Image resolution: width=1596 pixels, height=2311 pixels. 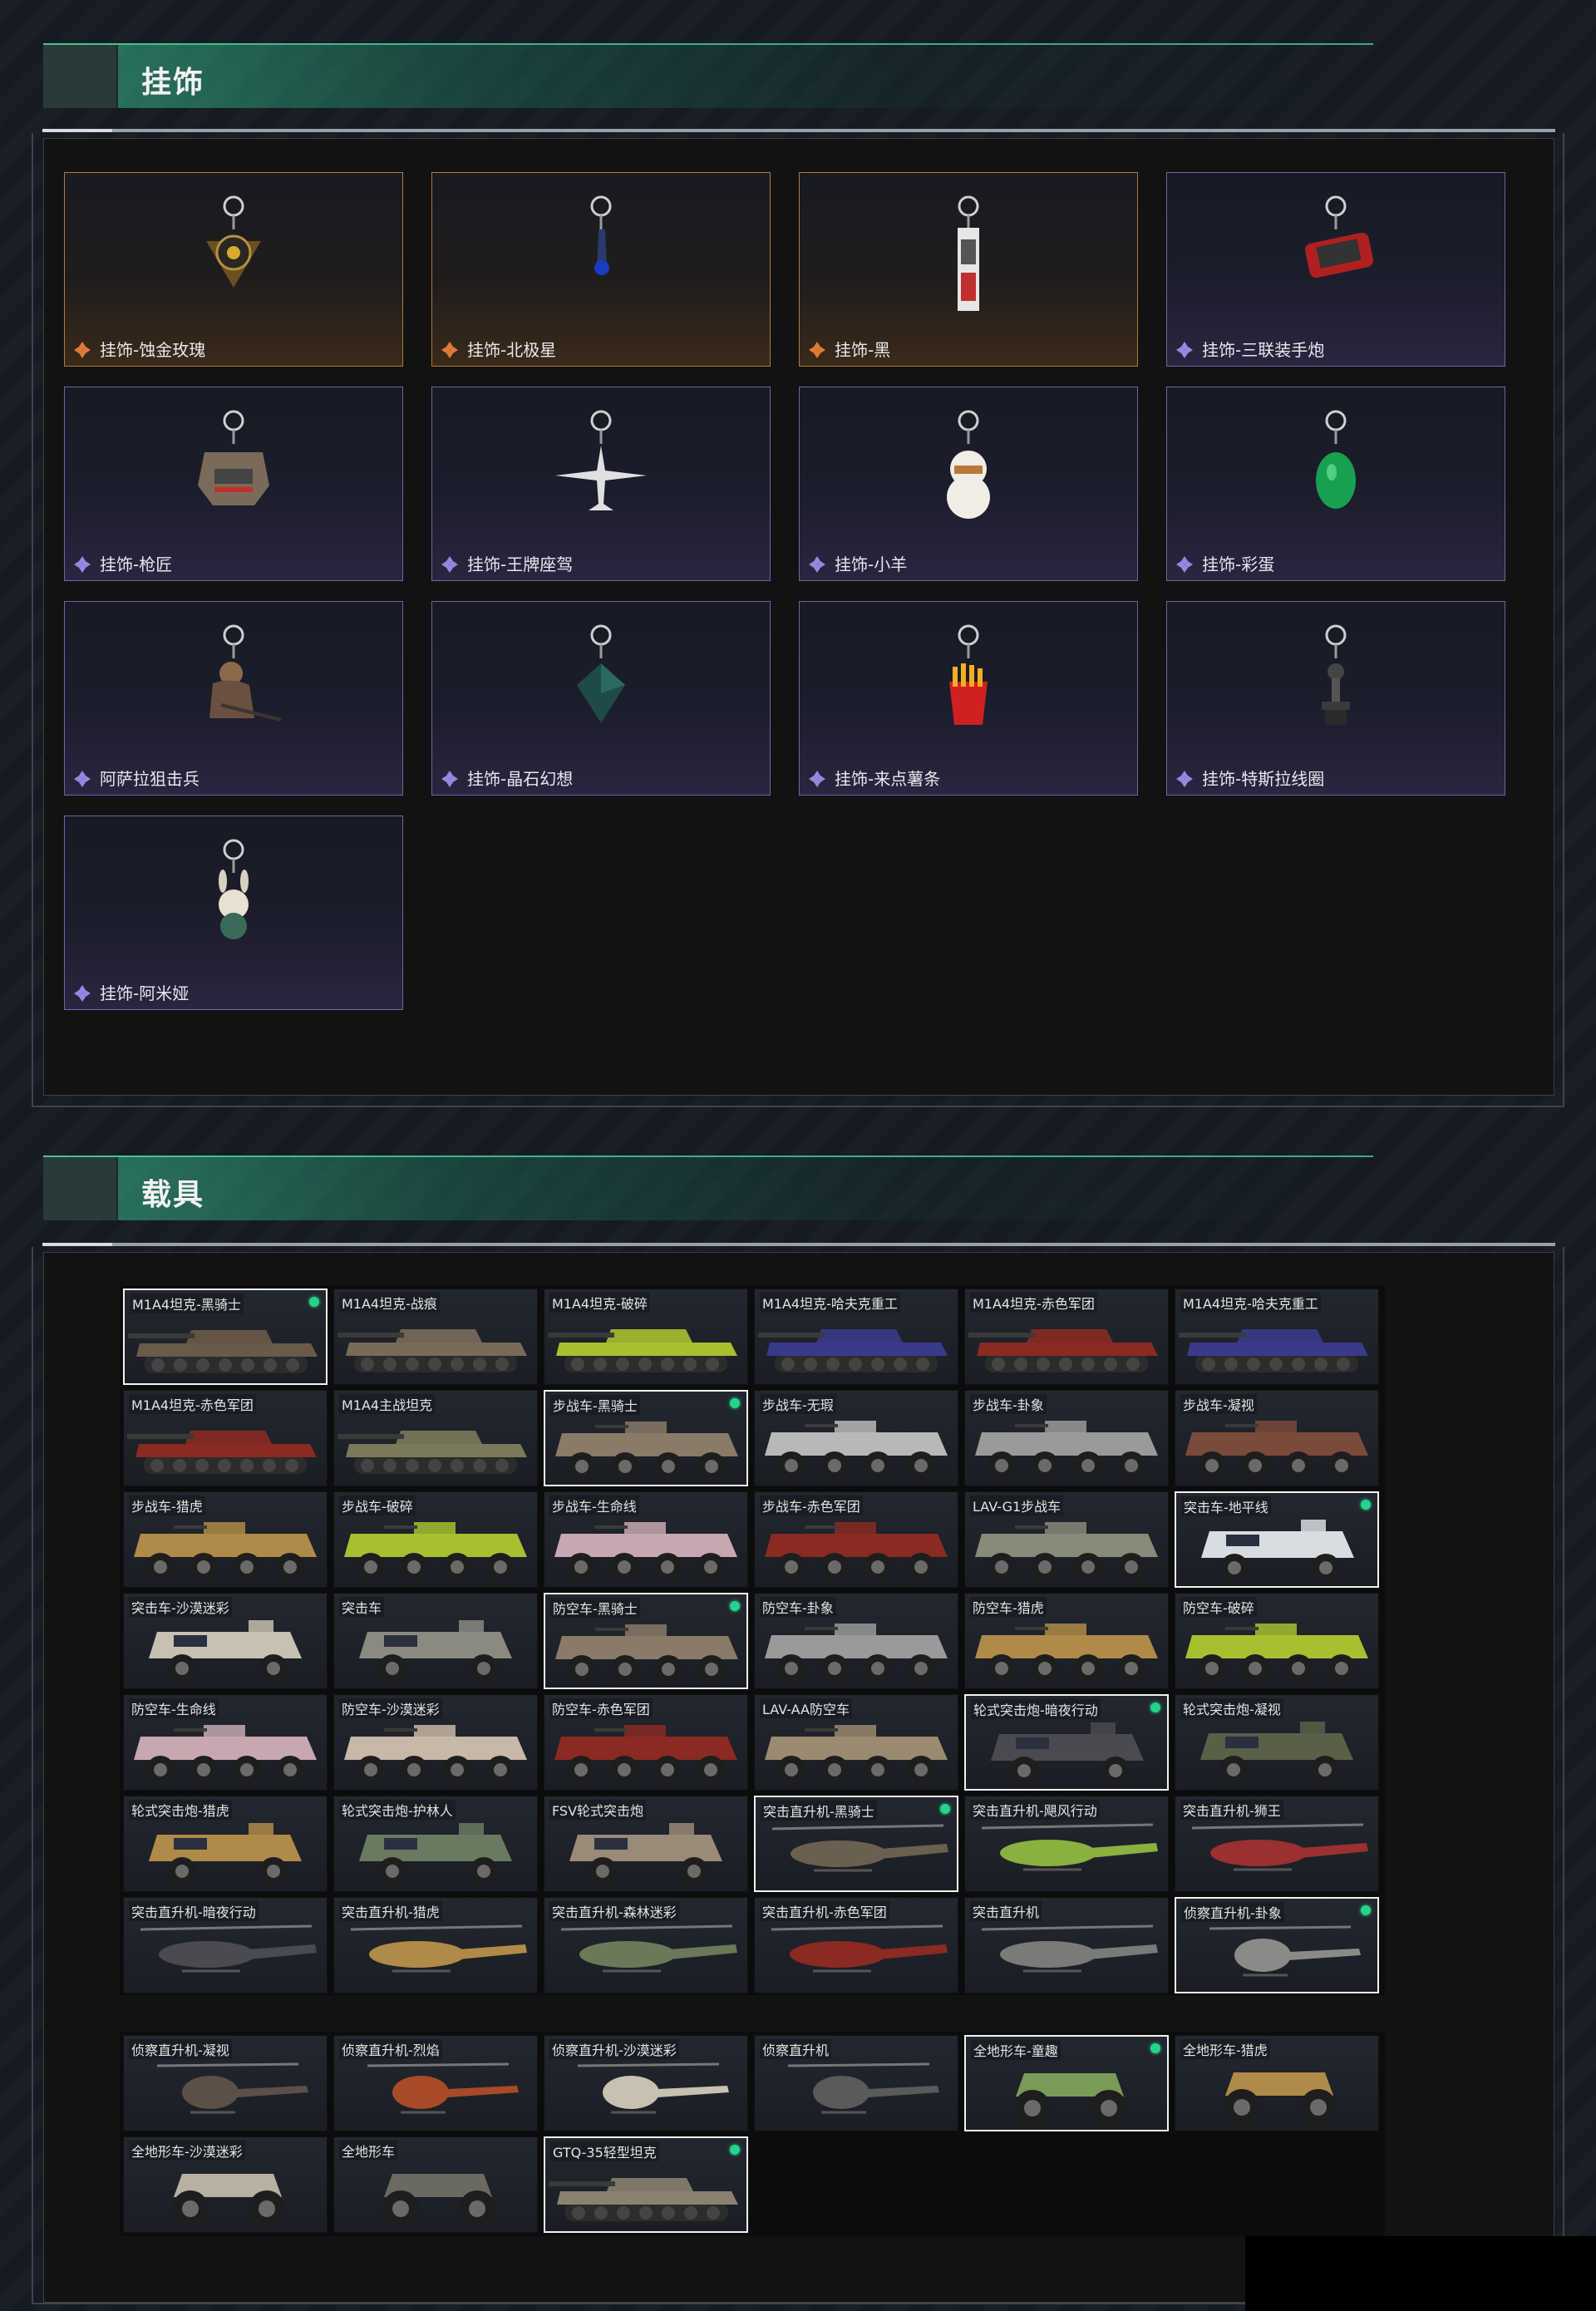 What do you see at coordinates (1225, 2049) in the screenshot?
I see `vehicle-skin-label: 全地形车-猎虎` at bounding box center [1225, 2049].